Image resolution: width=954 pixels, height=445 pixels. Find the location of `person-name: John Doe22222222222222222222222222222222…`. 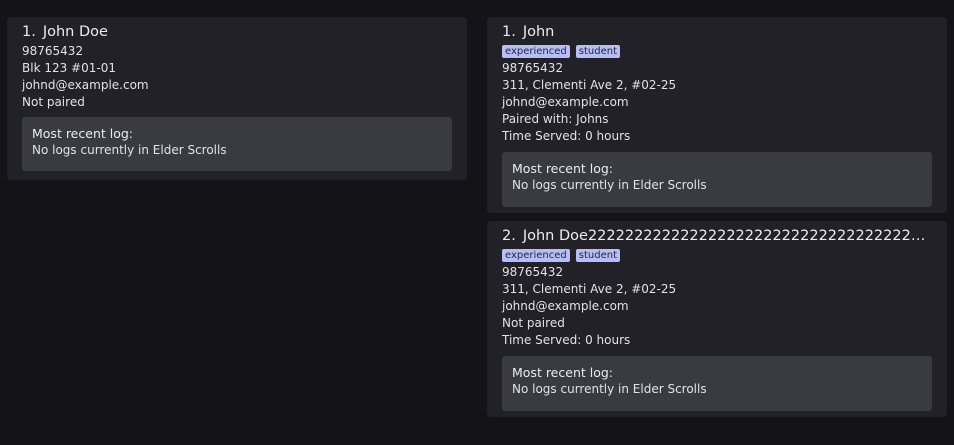

person-name: John Doe22222222222222222222222222222222… is located at coordinates (727, 236).